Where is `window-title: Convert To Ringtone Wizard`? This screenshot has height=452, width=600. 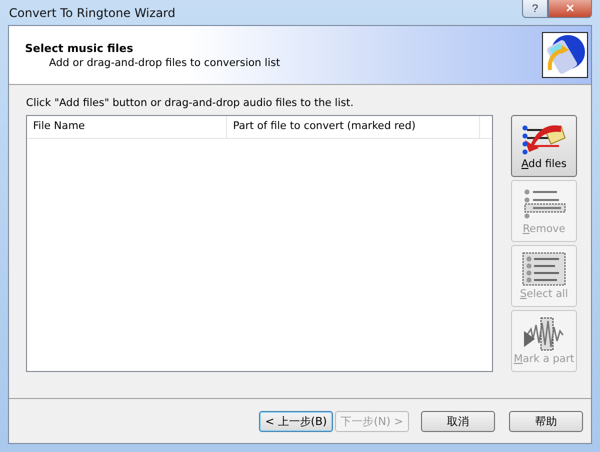
window-title: Convert To Ringtone Wizard is located at coordinates (92, 13).